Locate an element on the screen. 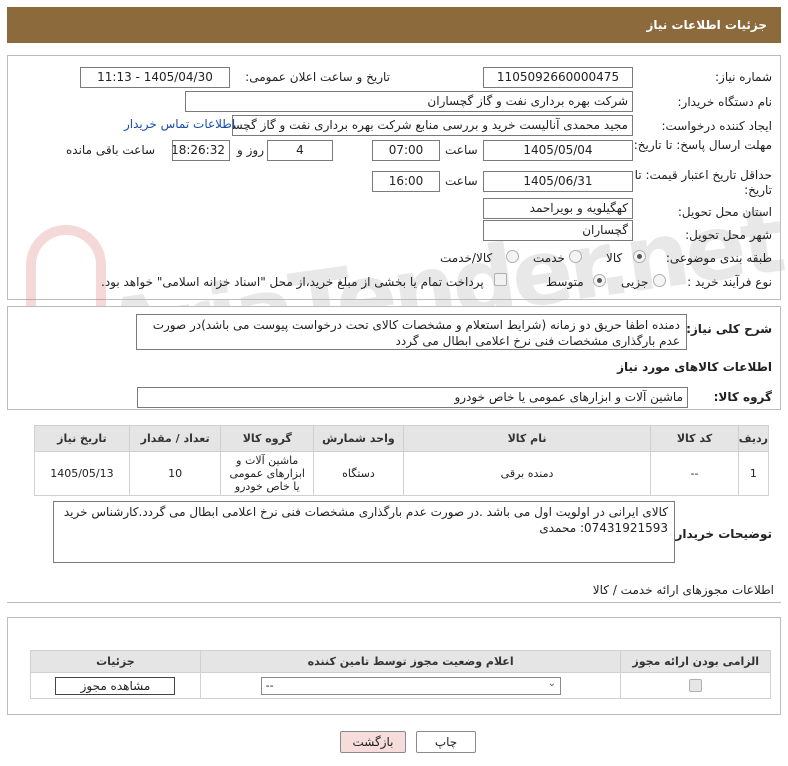 The height and width of the screenshot is (766, 788). validity-date-field: 1405/06/31 is located at coordinates (558, 181).